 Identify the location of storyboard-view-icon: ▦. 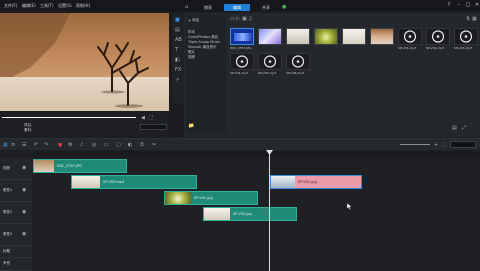
(5, 145).